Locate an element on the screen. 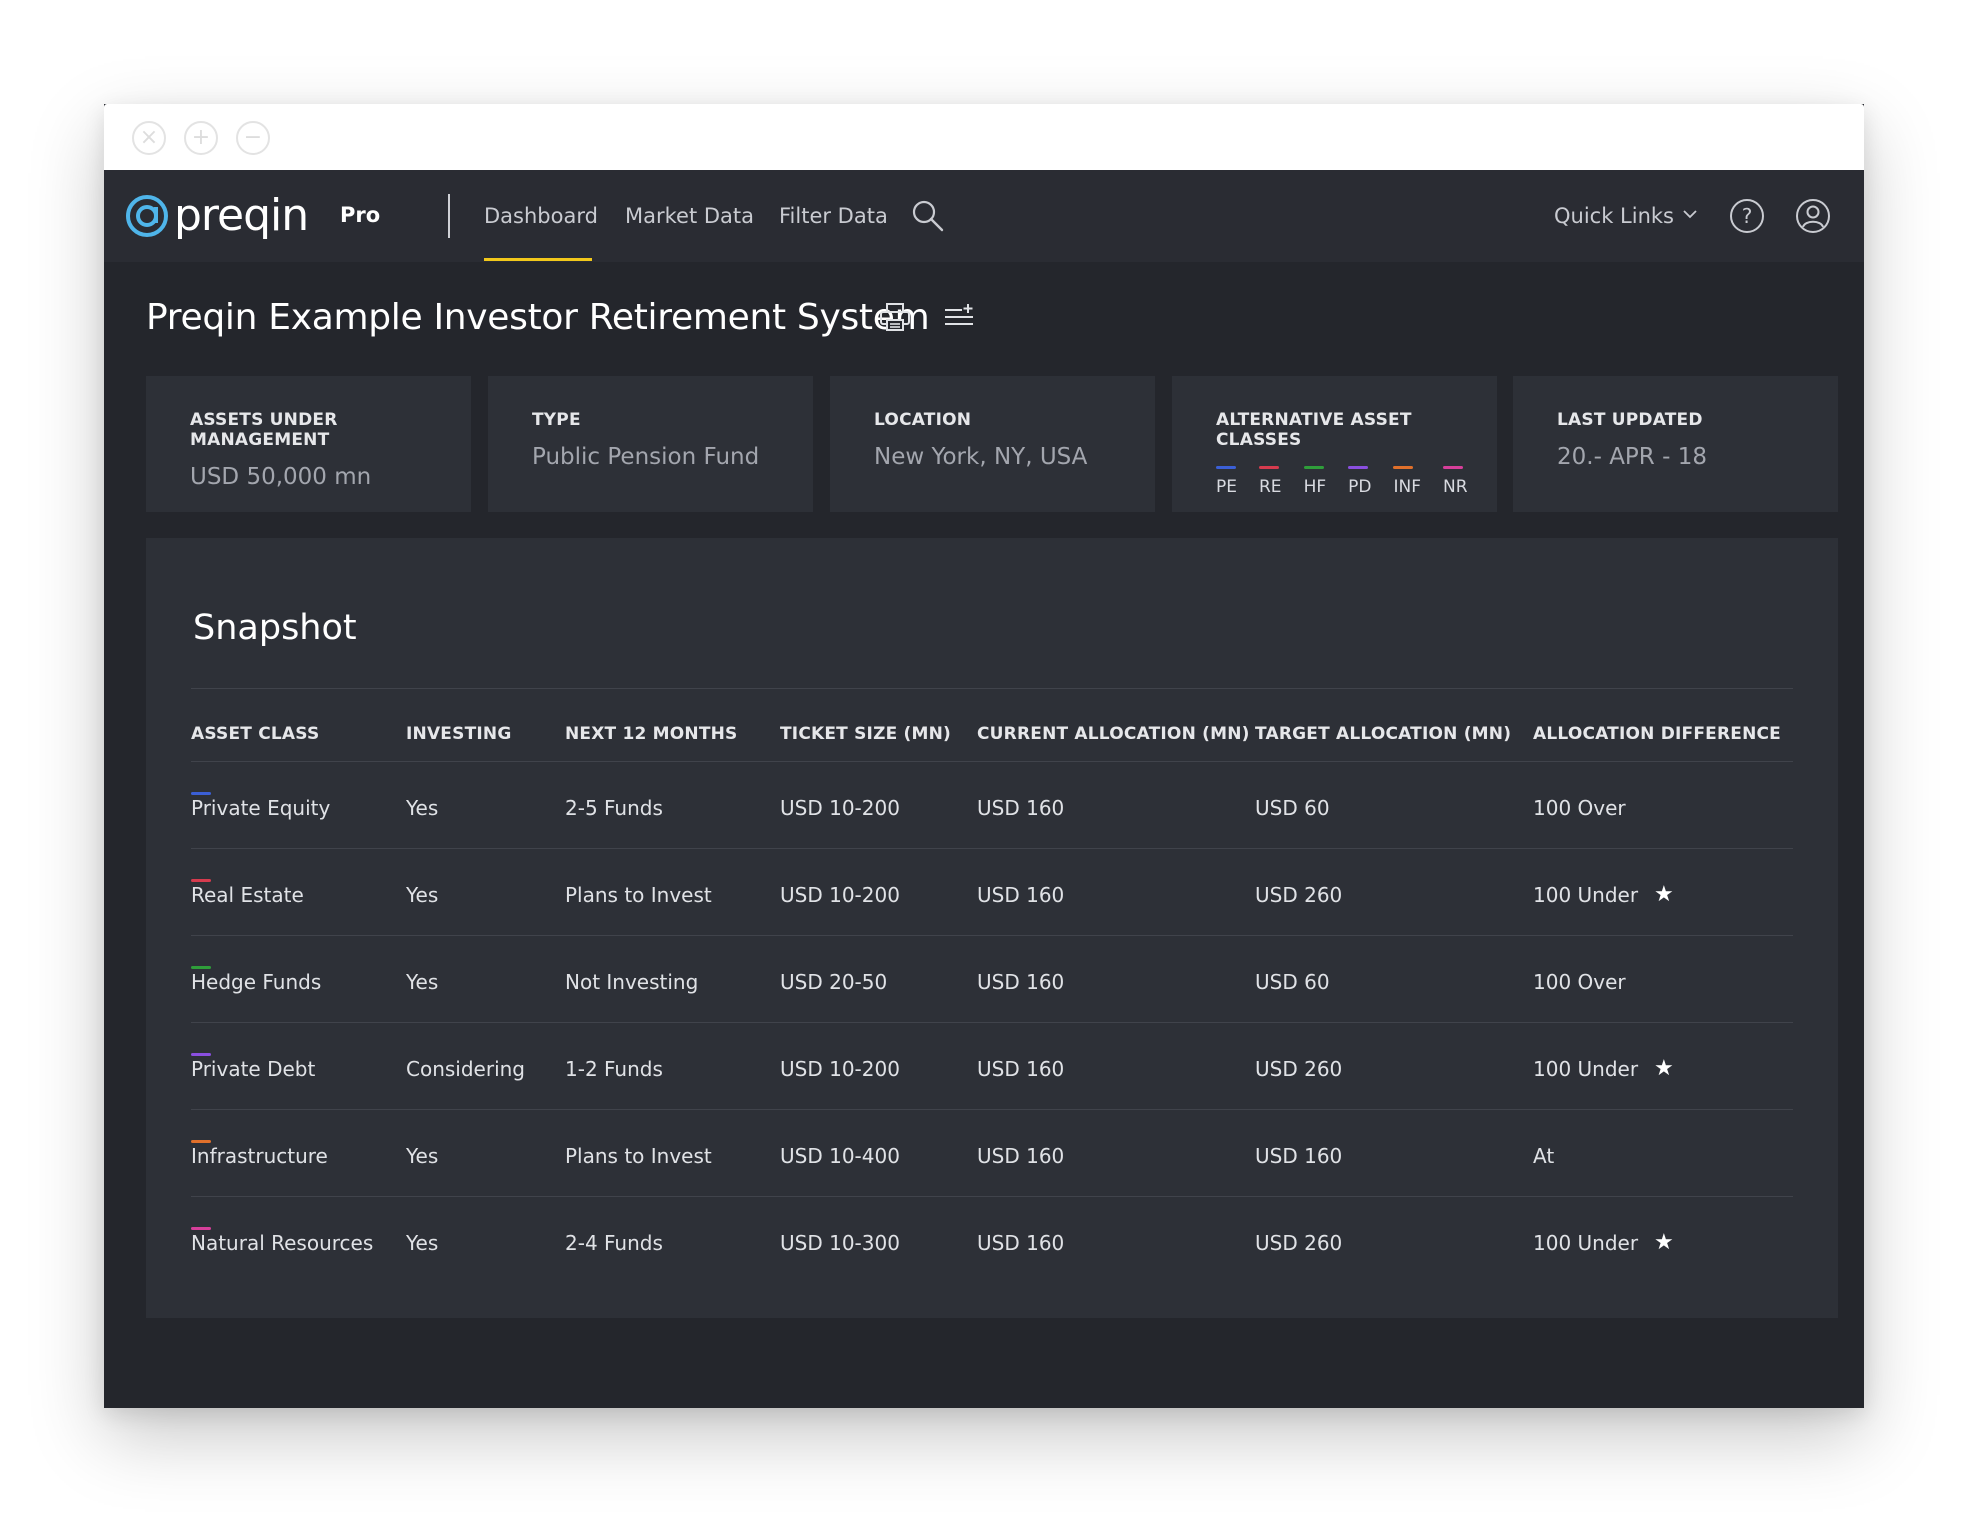 The height and width of the screenshot is (1520, 1976). nav-link-dashboard: Dashboard is located at coordinates (541, 216).